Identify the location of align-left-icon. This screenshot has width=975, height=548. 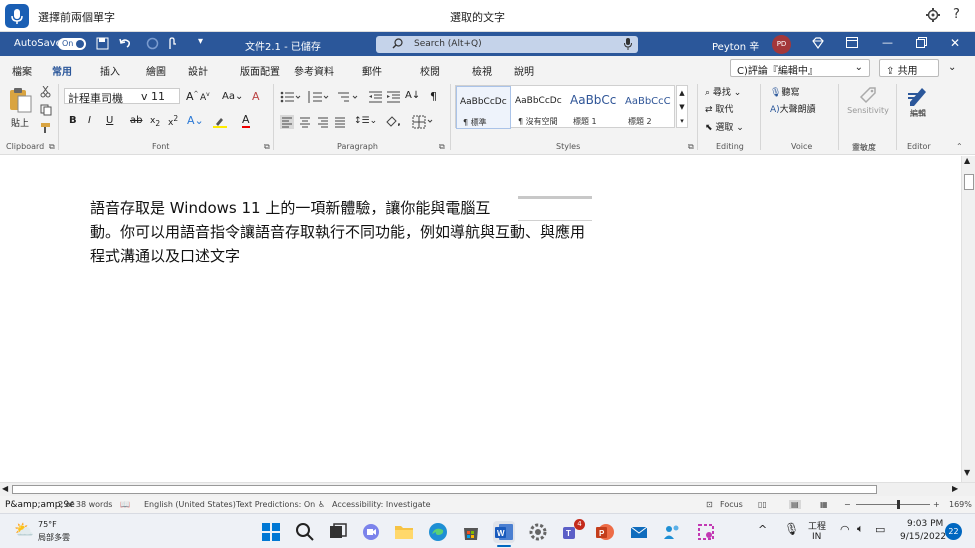
(287, 122).